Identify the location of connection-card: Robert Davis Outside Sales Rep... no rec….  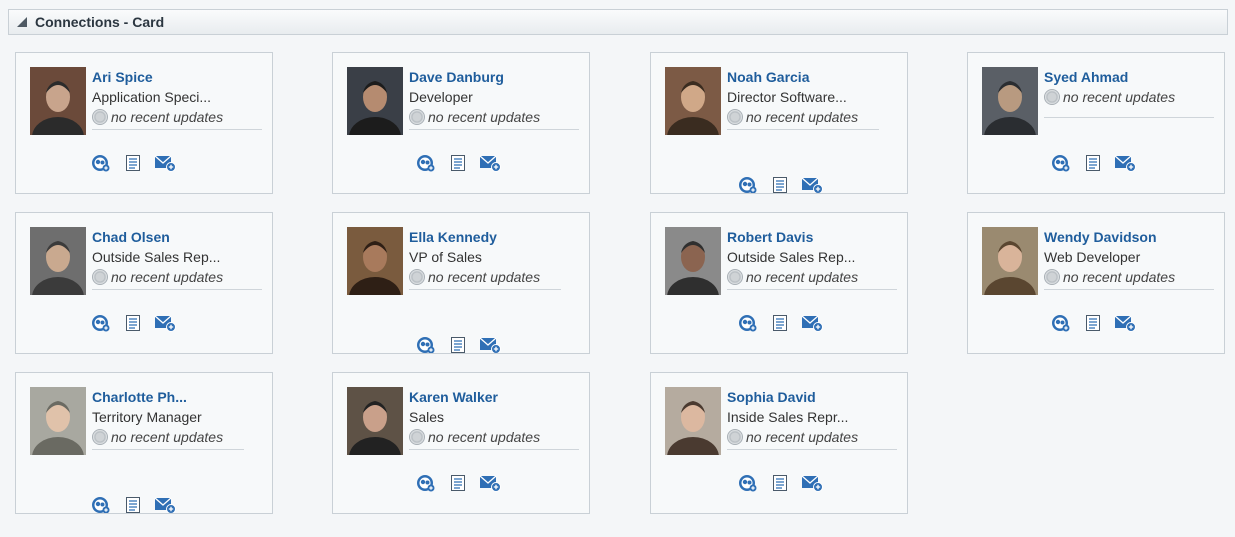
(779, 283).